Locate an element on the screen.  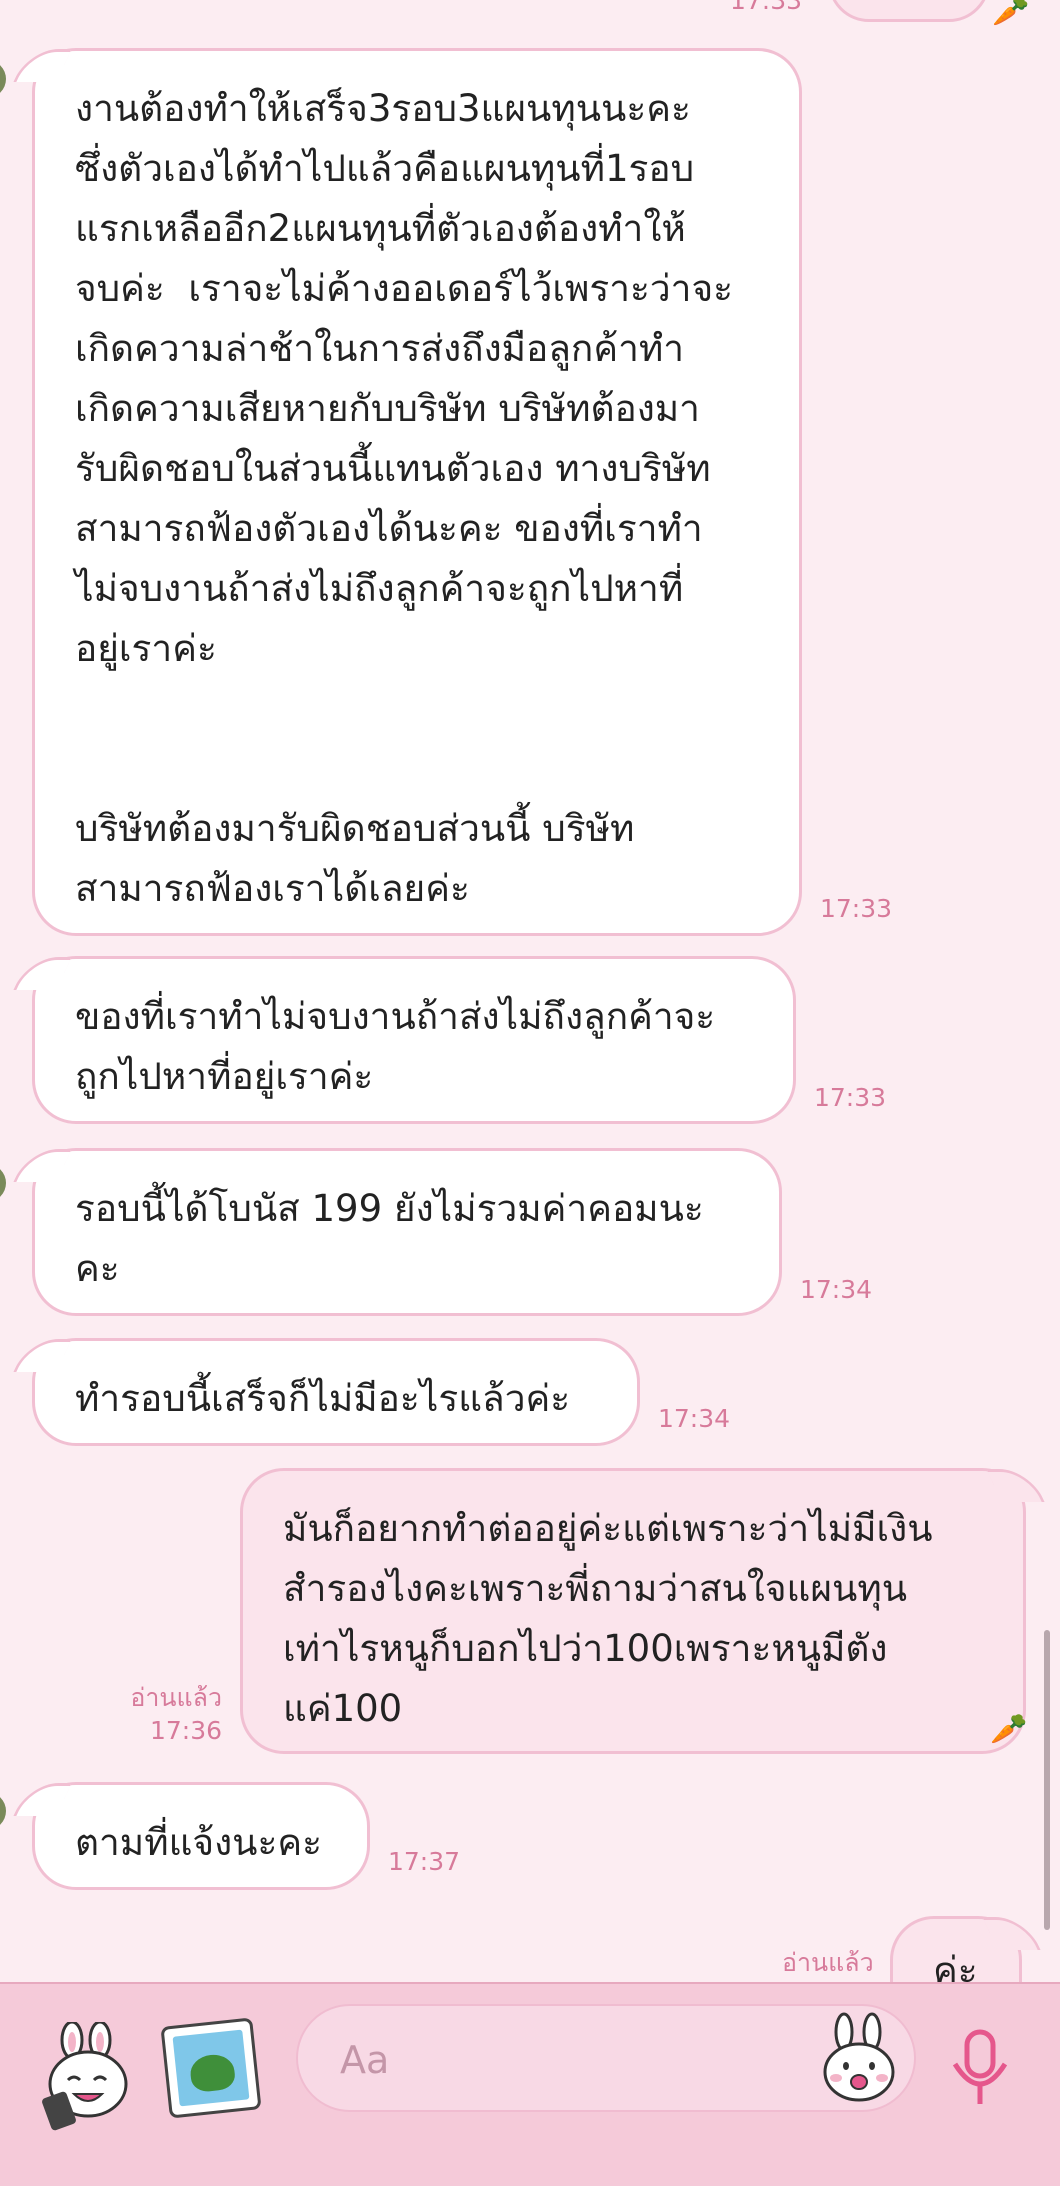
message-time: 17:37 is located at coordinates (424, 1861).